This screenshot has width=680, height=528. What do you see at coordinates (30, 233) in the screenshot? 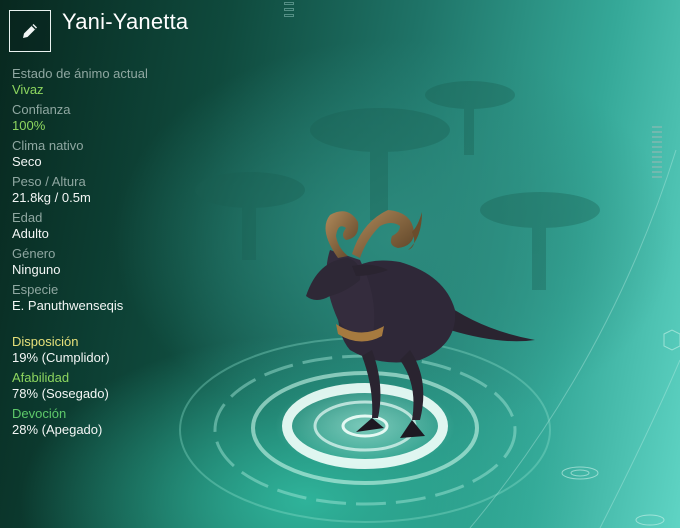
I see `stat-value: Adulto` at bounding box center [30, 233].